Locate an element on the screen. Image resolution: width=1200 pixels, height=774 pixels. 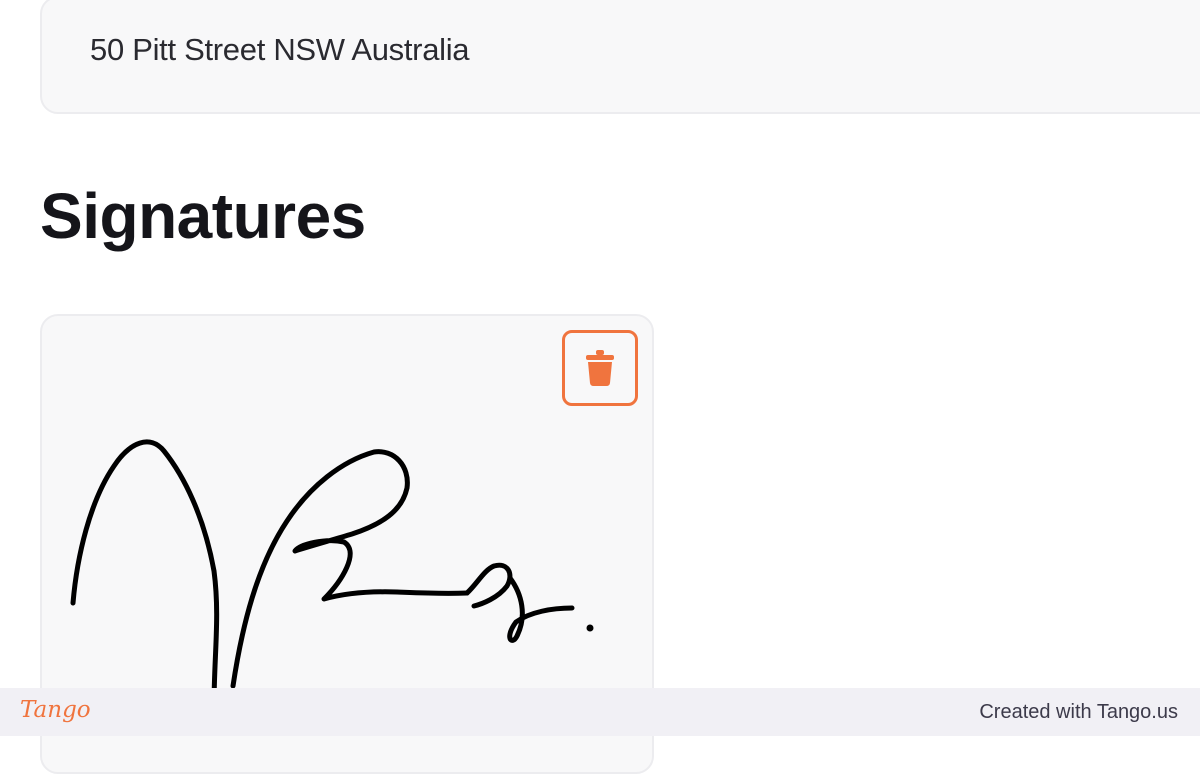
address-field: 50 Pitt Street NSW Australia is located at coordinates (620, 57).